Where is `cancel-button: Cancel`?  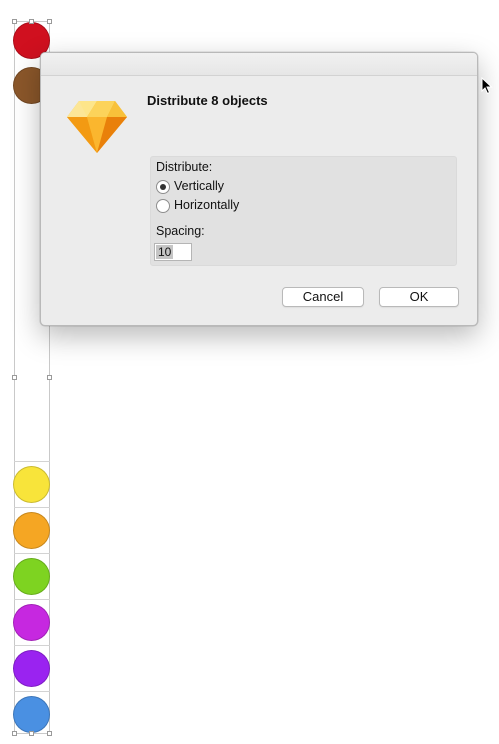 cancel-button: Cancel is located at coordinates (323, 297).